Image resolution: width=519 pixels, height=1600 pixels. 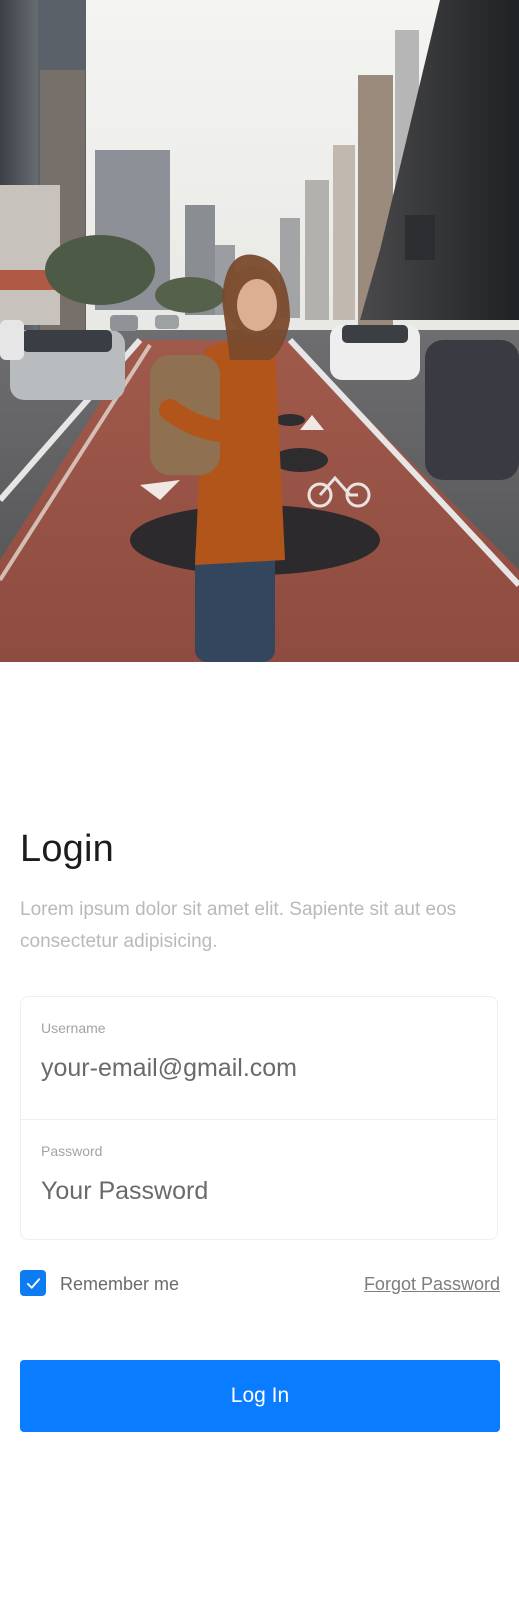 I want to click on remember-me-label: Remember me, so click(x=119, y=1284).